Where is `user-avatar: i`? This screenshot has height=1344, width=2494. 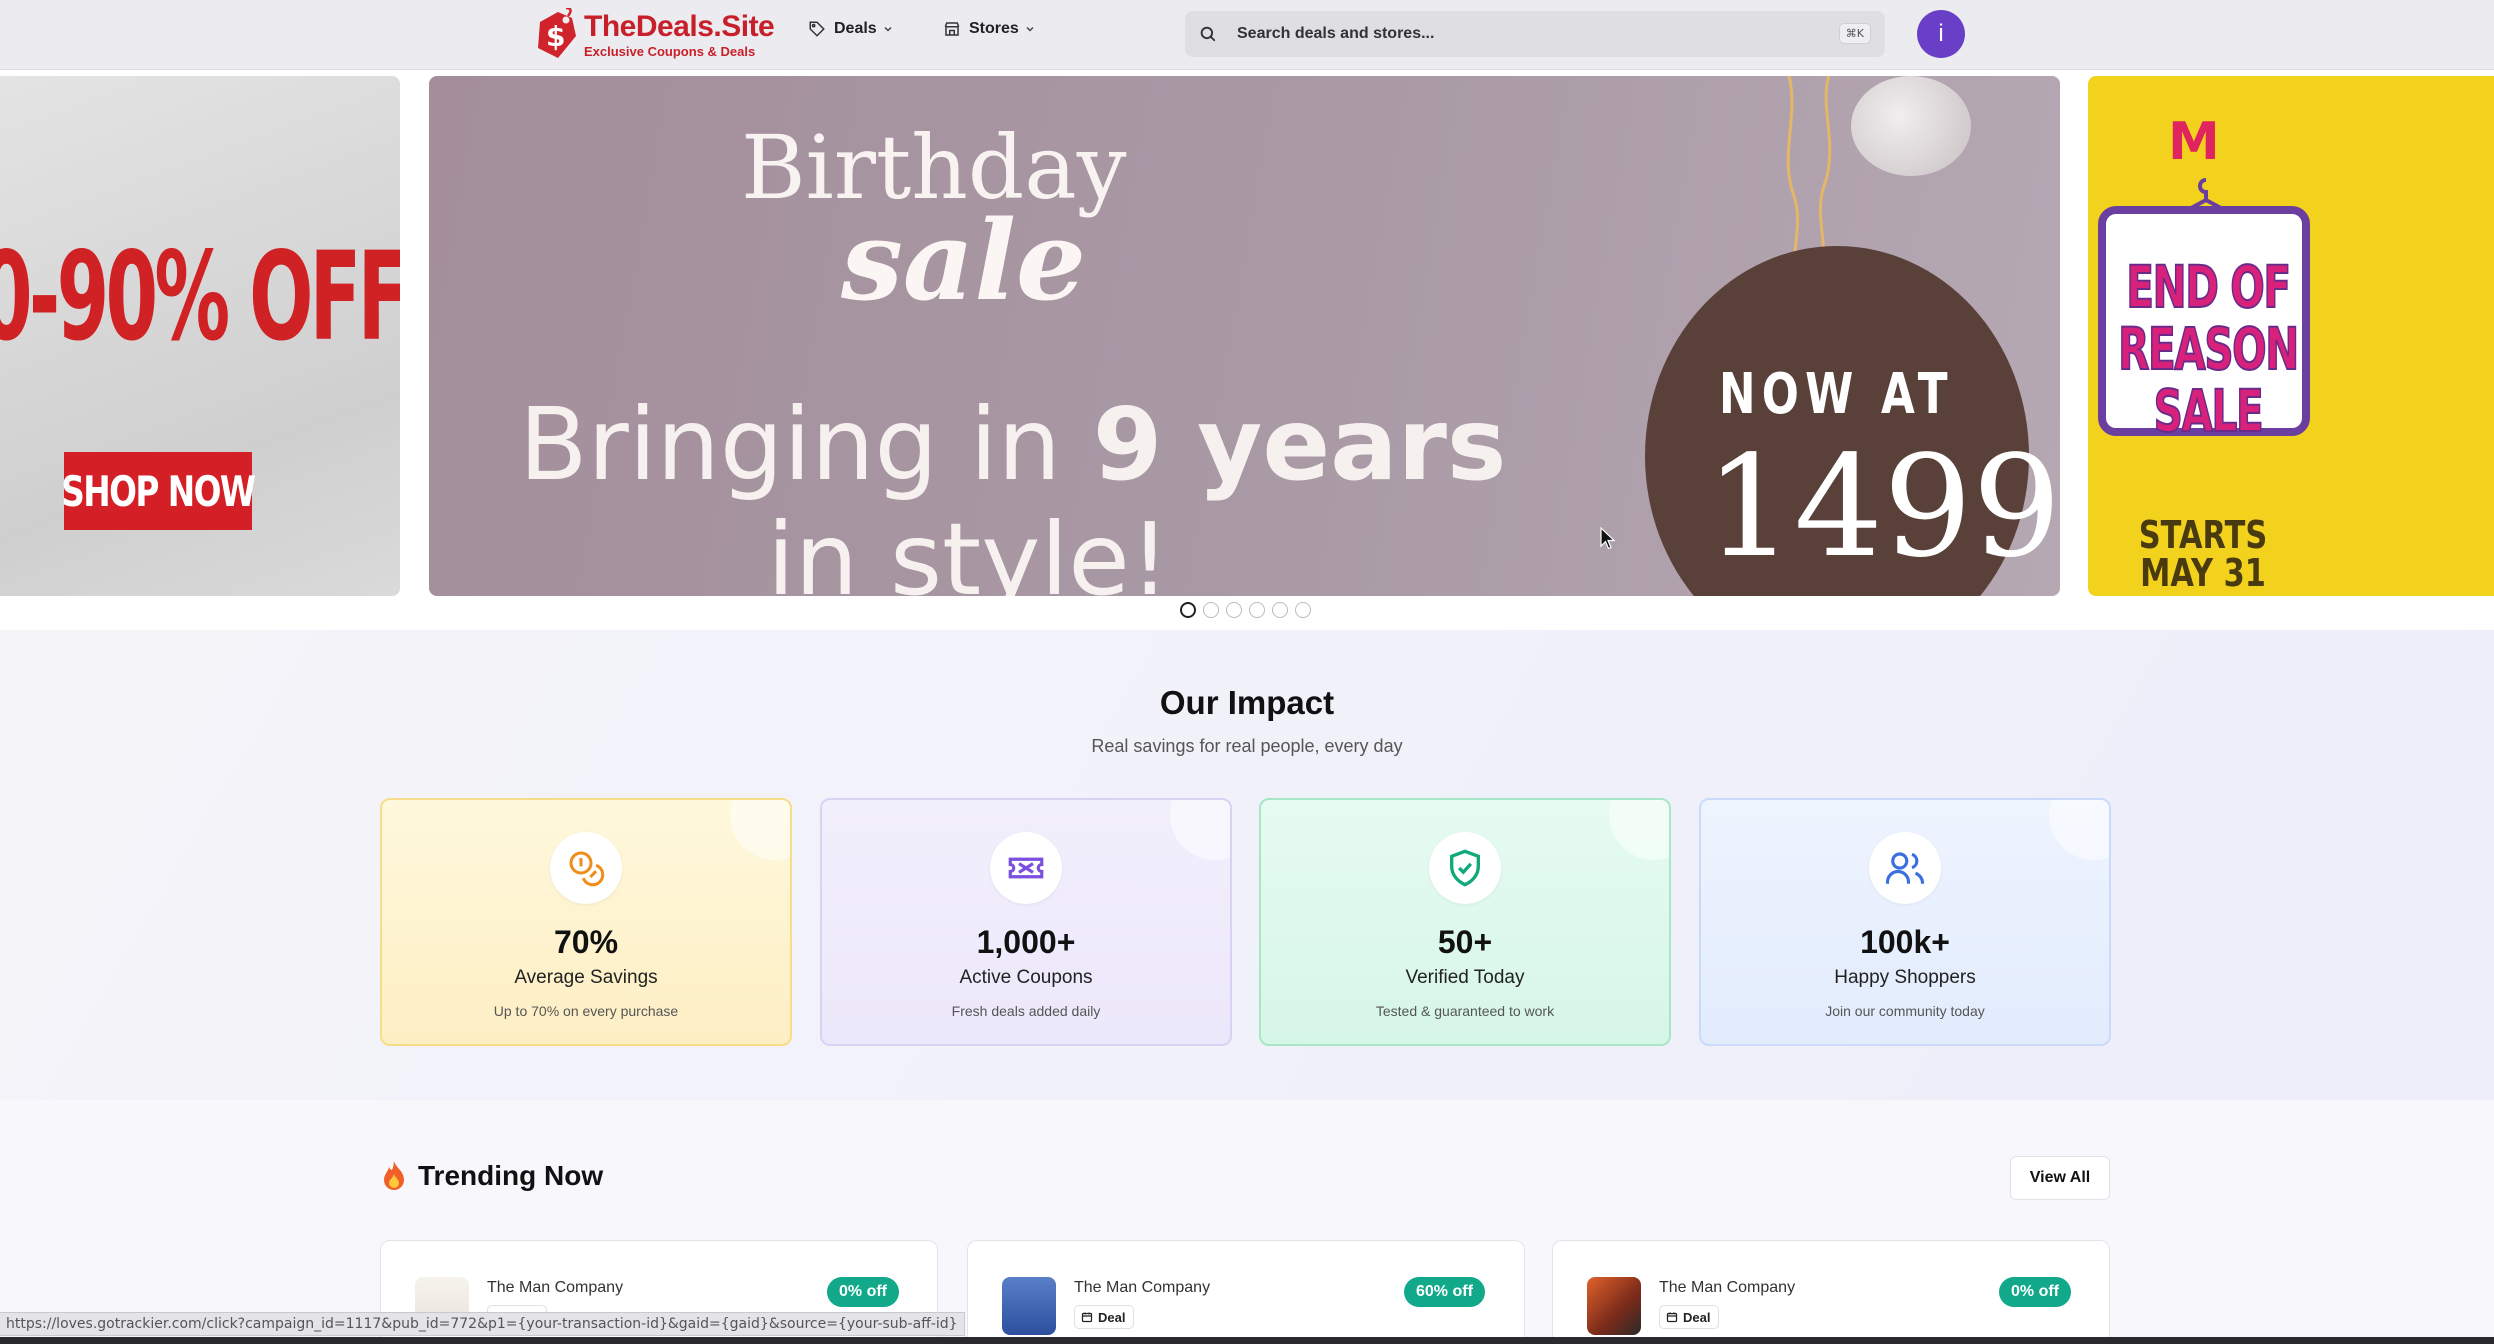
user-avatar: i is located at coordinates (1941, 34).